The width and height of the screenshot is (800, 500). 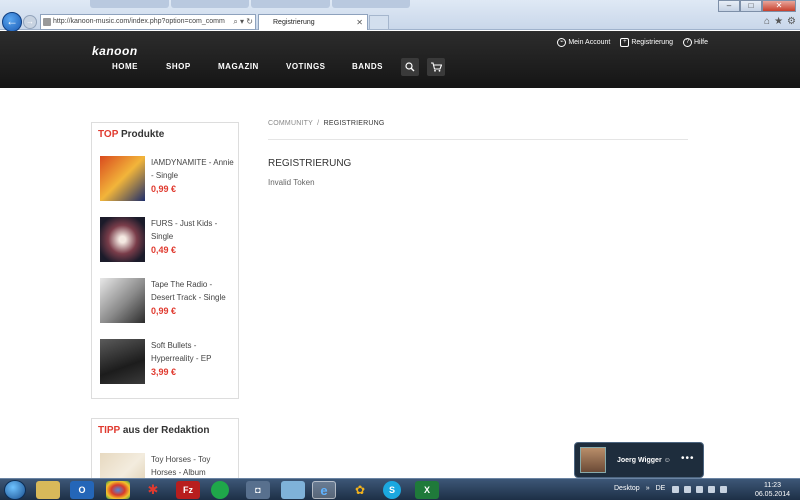 What do you see at coordinates (294, 22) in the screenshot?
I see `tab-title: Registrierung` at bounding box center [294, 22].